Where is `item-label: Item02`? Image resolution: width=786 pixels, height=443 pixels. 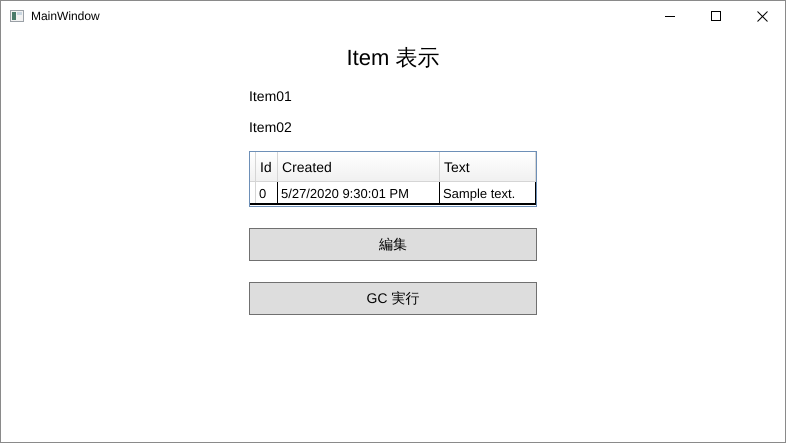 item-label: Item02 is located at coordinates (271, 127).